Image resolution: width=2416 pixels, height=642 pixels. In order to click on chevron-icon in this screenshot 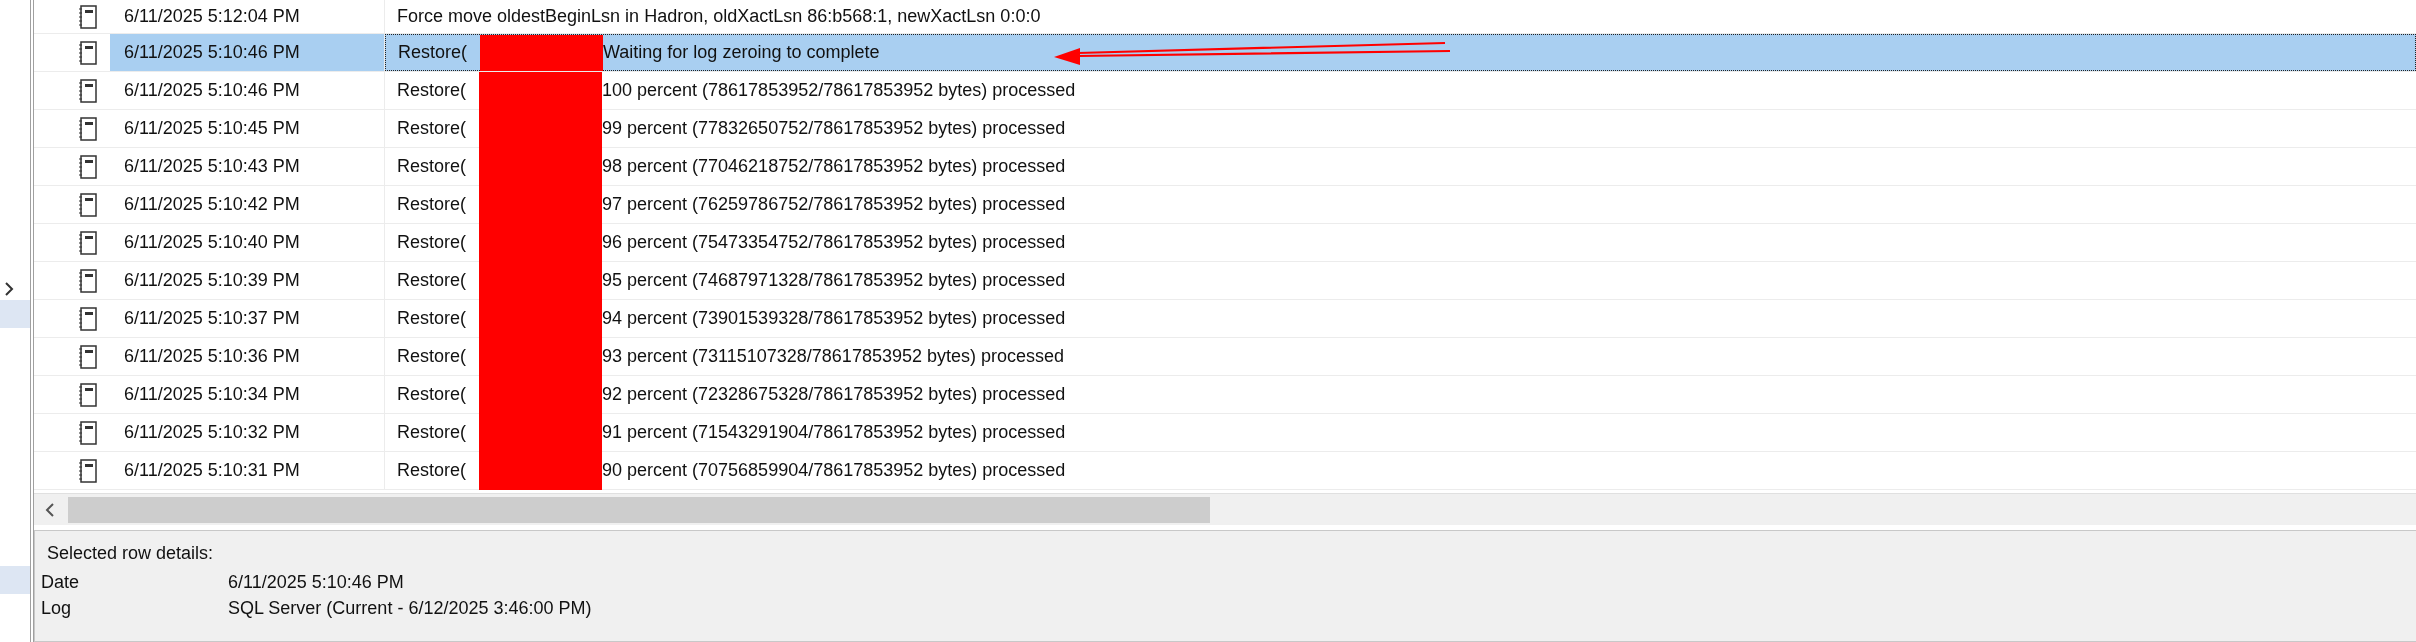, I will do `click(9, 289)`.